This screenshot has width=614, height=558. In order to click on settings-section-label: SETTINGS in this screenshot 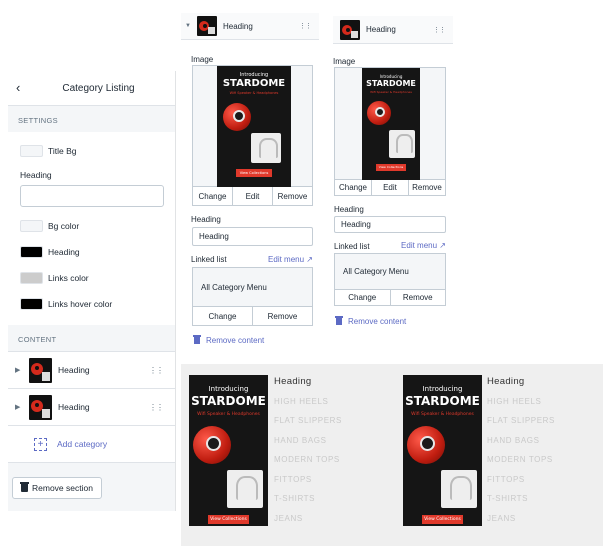, I will do `click(38, 120)`.